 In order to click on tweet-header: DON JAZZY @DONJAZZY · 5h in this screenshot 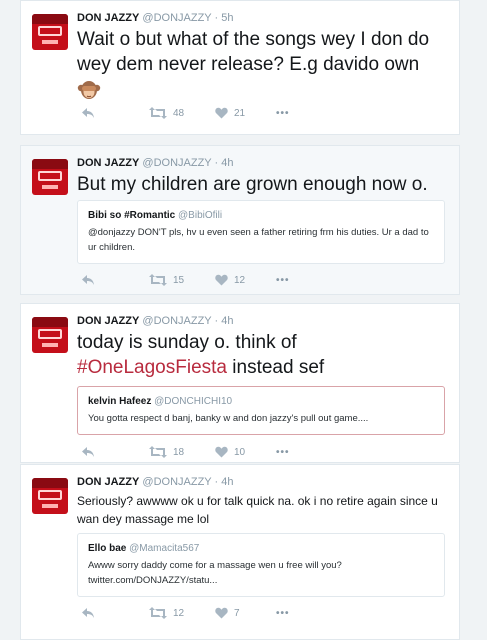, I will do `click(263, 18)`.